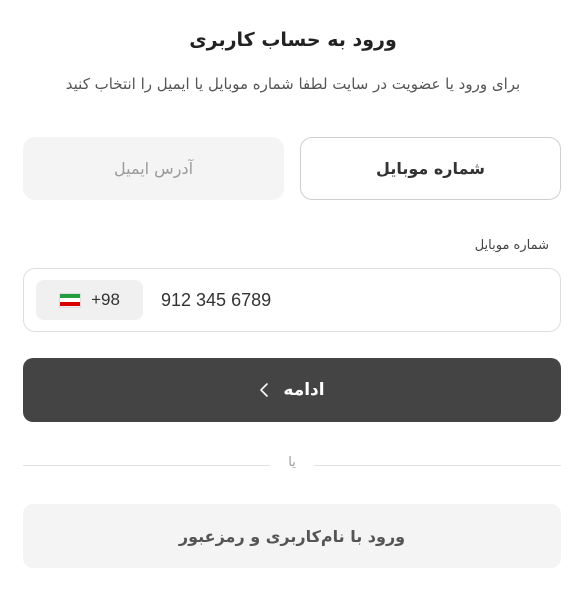 This screenshot has height=592, width=586. Describe the element at coordinates (293, 40) in the screenshot. I see `page-title: ورود به حساب کاربری` at that location.